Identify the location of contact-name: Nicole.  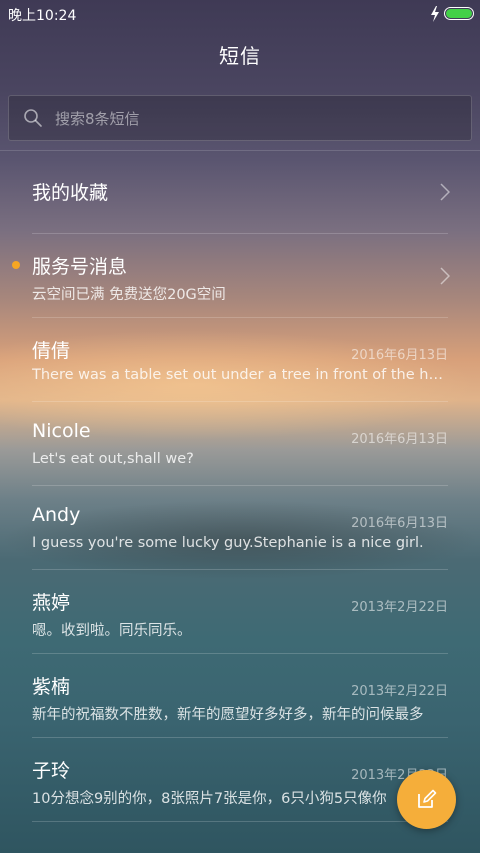
(61, 431).